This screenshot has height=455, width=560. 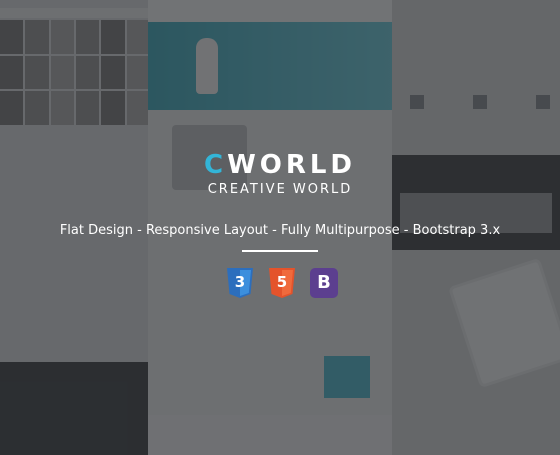 I want to click on brand-title: CWORLD, so click(x=280, y=165).